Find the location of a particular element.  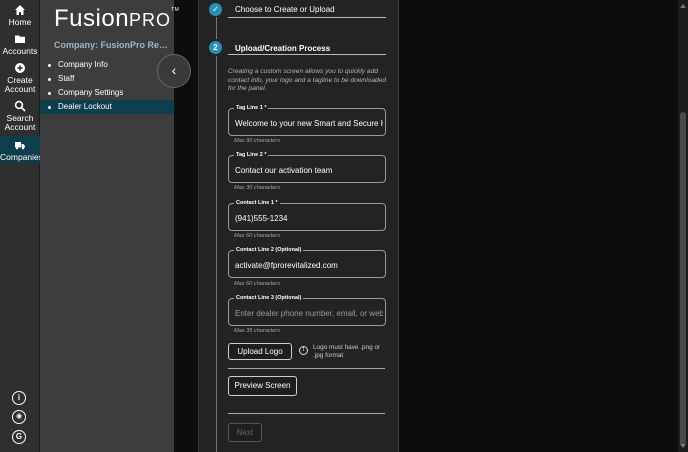

contact-line-1-input is located at coordinates (309, 218).